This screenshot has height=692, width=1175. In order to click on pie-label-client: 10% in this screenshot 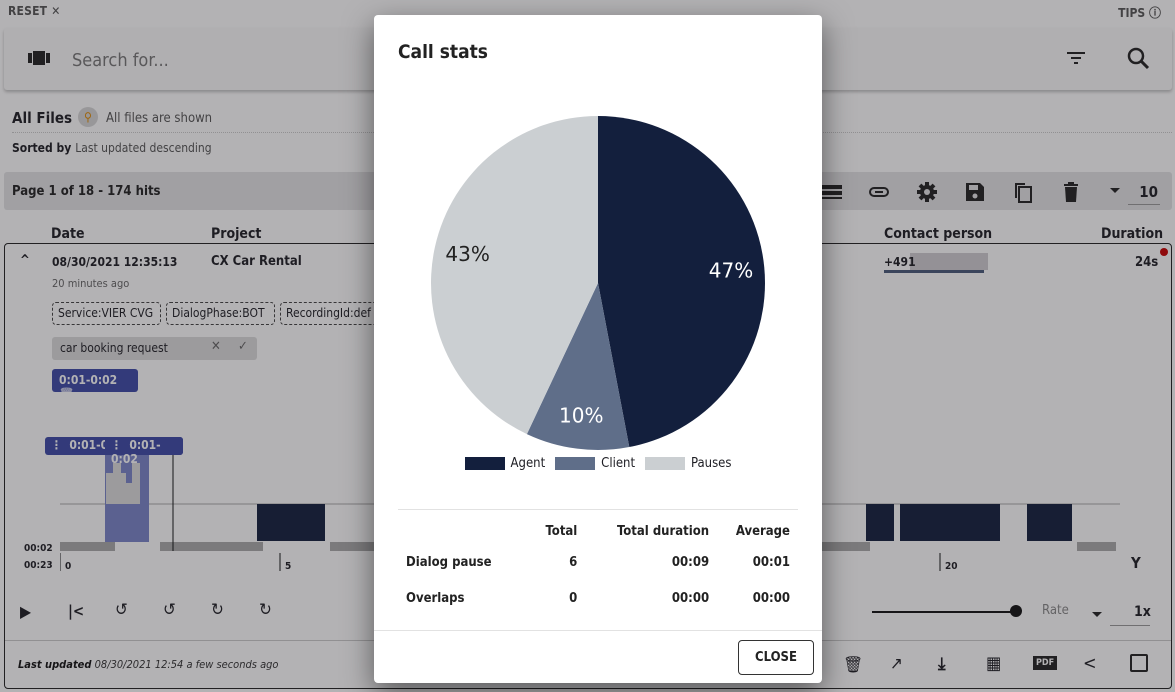, I will do `click(581, 416)`.